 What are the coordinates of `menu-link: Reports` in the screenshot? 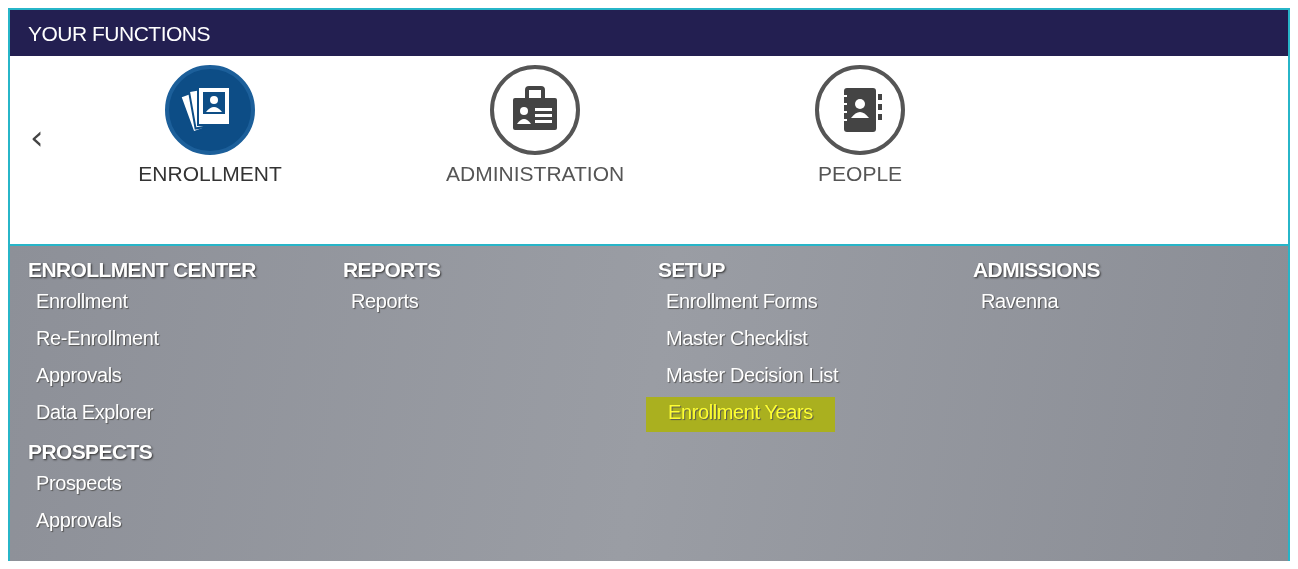 It's located at (385, 301).